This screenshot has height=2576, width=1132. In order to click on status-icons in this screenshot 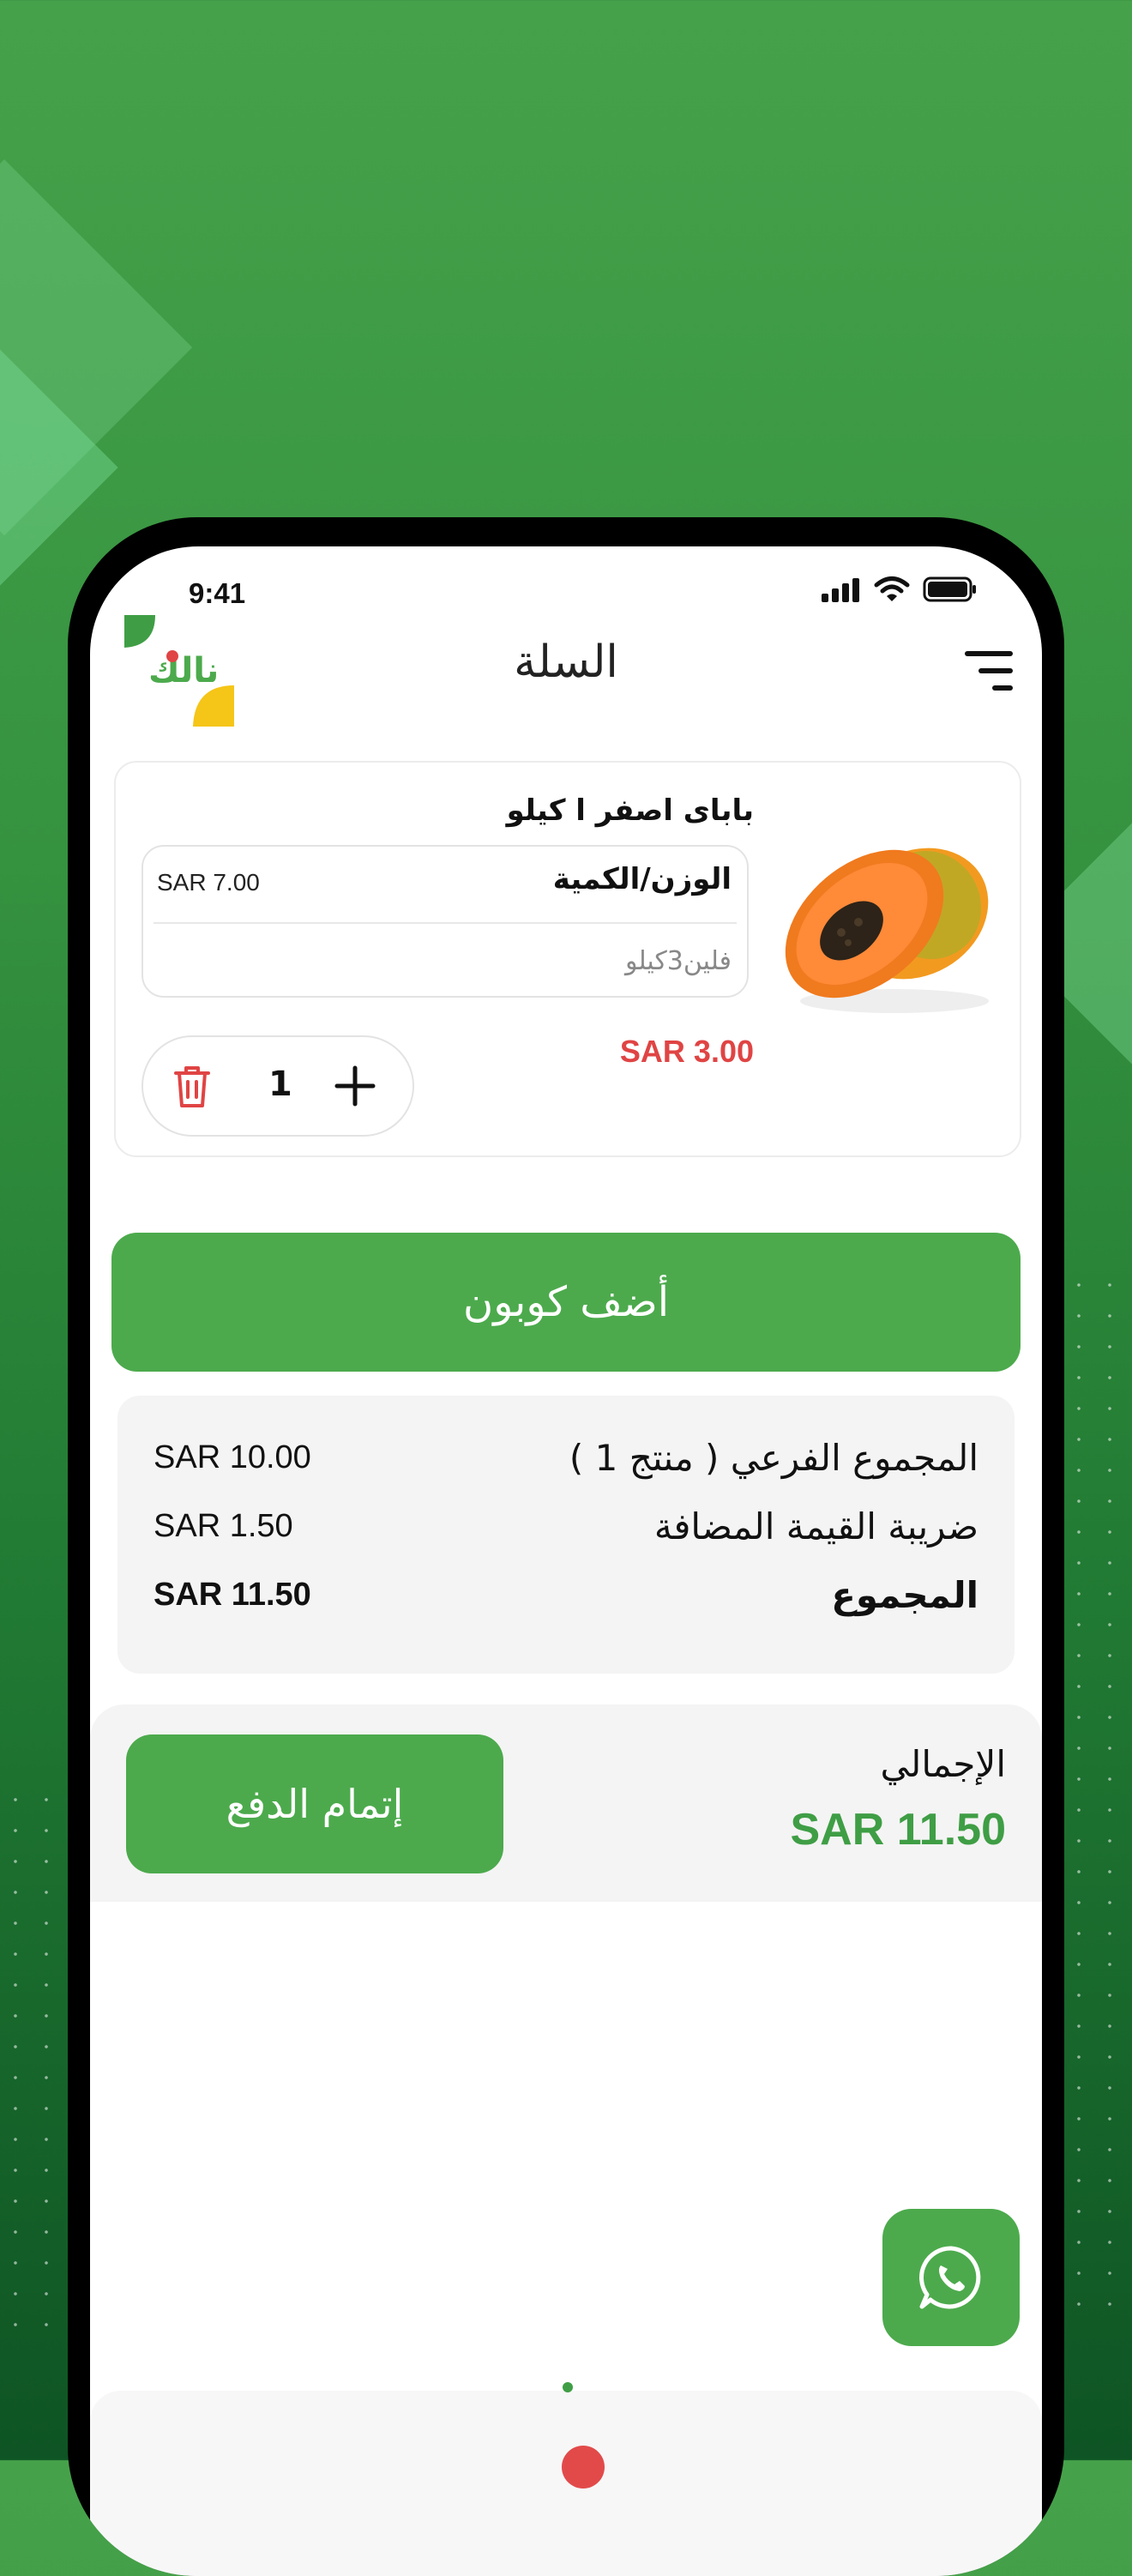, I will do `click(899, 589)`.